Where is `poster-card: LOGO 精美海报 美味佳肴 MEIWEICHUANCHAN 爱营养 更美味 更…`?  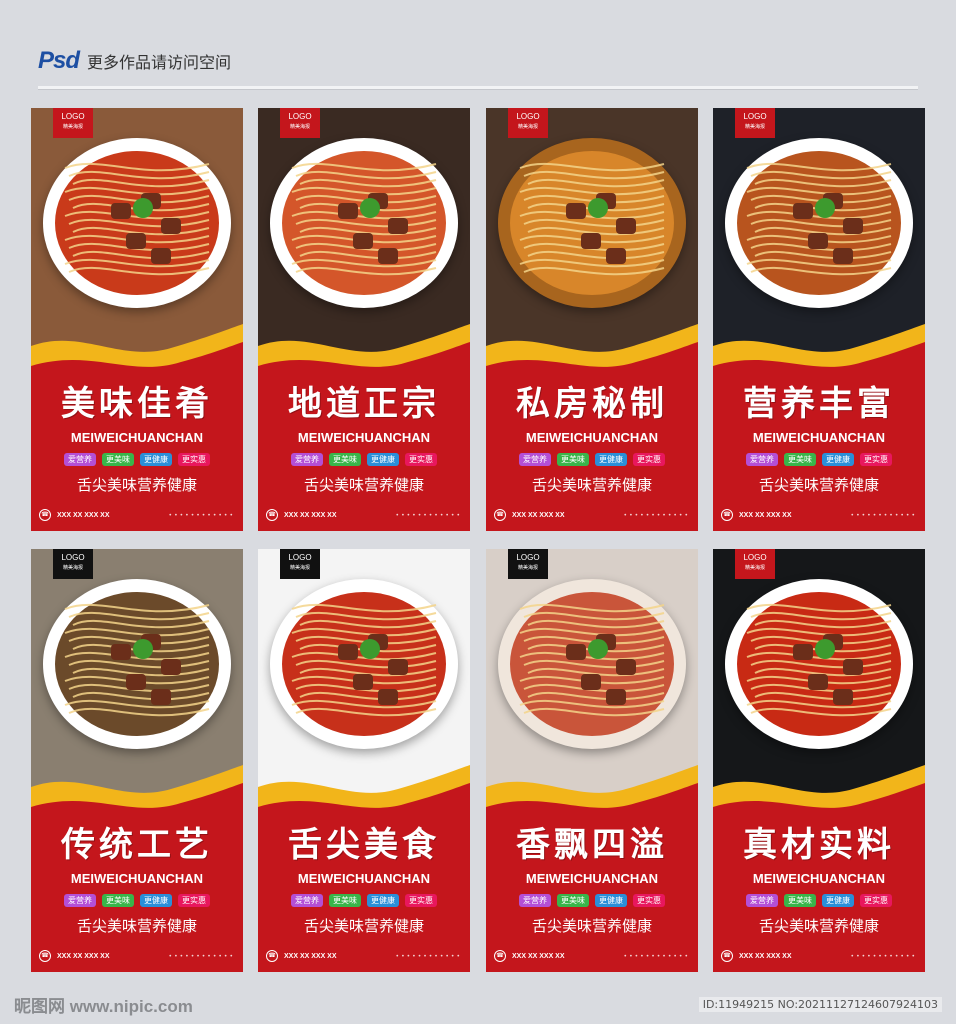 poster-card: LOGO 精美海报 美味佳肴 MEIWEICHUANCHAN 爱营养 更美味 更… is located at coordinates (137, 319).